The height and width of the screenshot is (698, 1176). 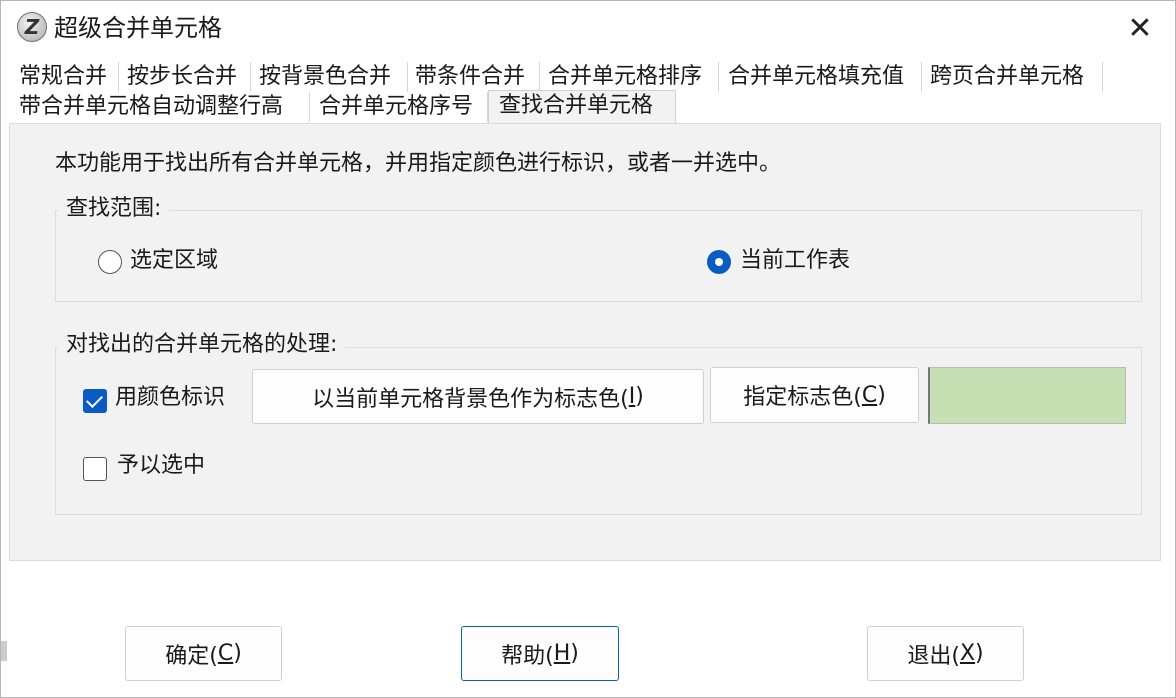 I want to click on exit-accesskey: X, so click(x=967, y=653).